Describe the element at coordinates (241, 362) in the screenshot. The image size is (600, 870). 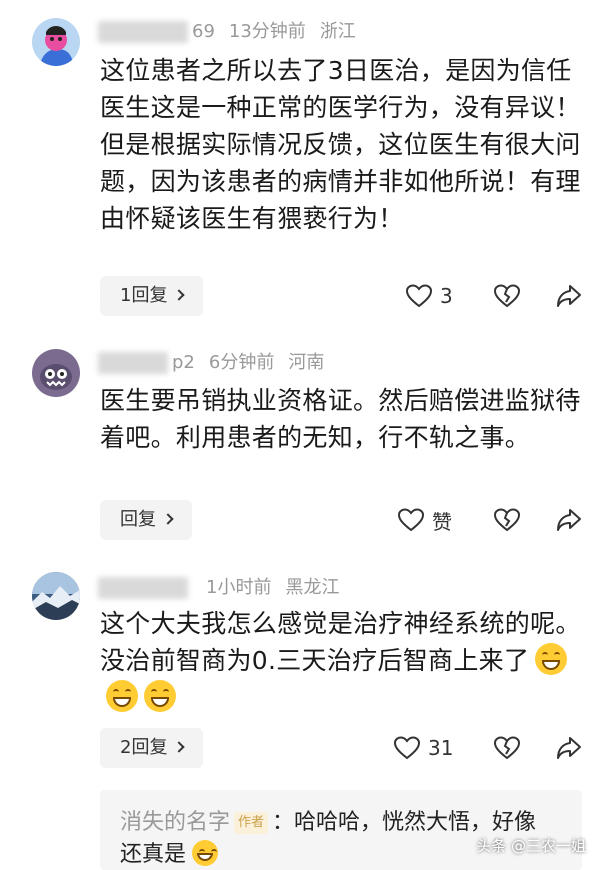
I see `comment-time: 6分钟前` at that location.